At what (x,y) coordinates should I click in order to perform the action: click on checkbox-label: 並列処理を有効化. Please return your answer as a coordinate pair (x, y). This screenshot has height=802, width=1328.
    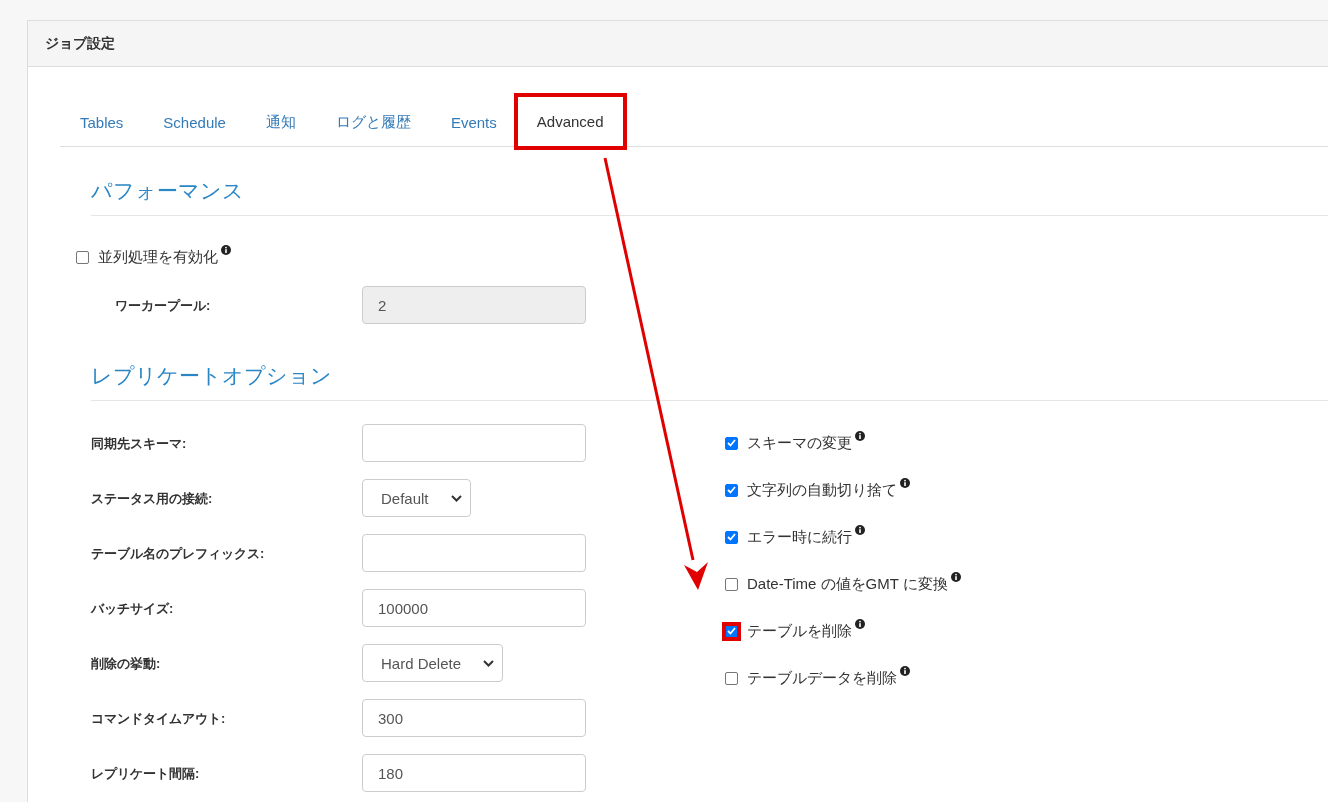
    Looking at the image, I should click on (158, 257).